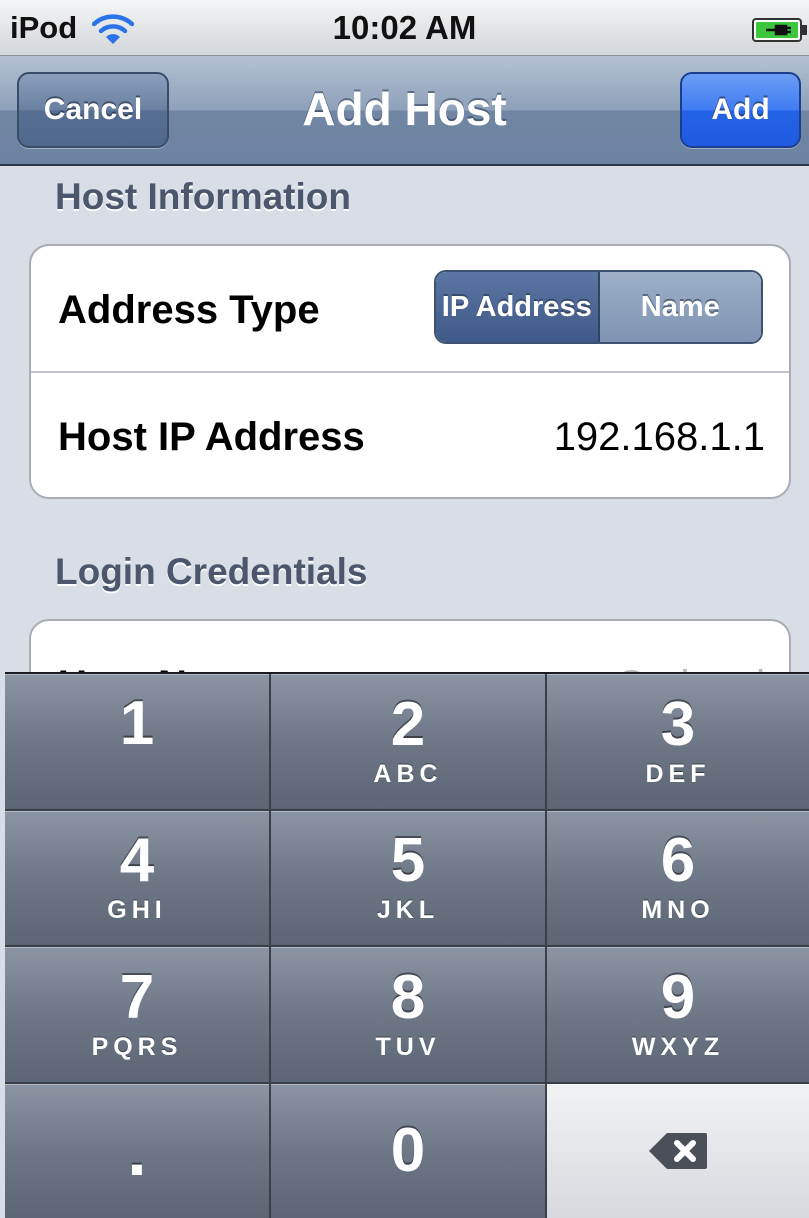 The height and width of the screenshot is (1218, 809). What do you see at coordinates (408, 724) in the screenshot?
I see `key-digit: 2` at bounding box center [408, 724].